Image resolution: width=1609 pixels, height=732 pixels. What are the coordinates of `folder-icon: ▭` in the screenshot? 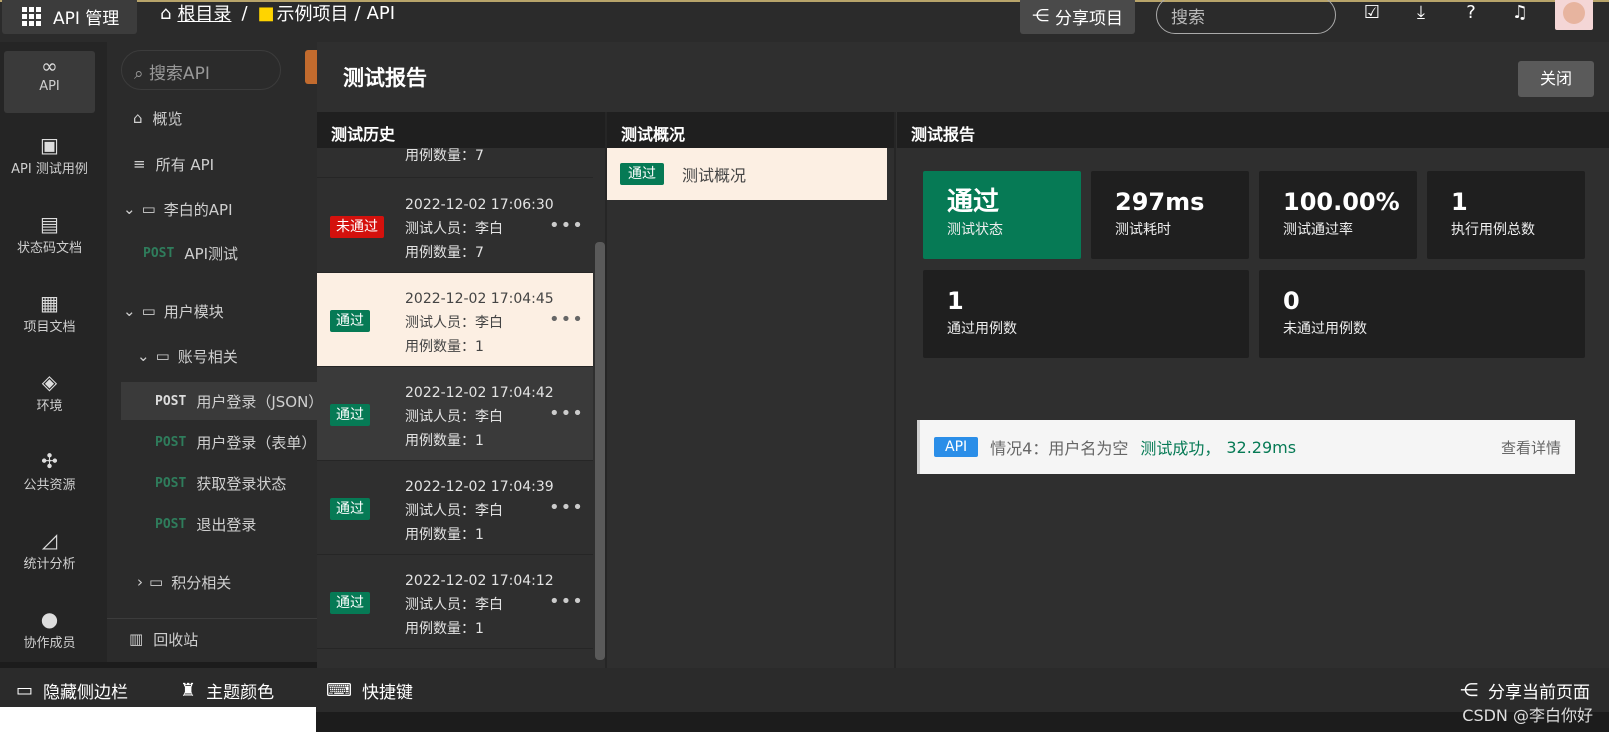 It's located at (148, 209).